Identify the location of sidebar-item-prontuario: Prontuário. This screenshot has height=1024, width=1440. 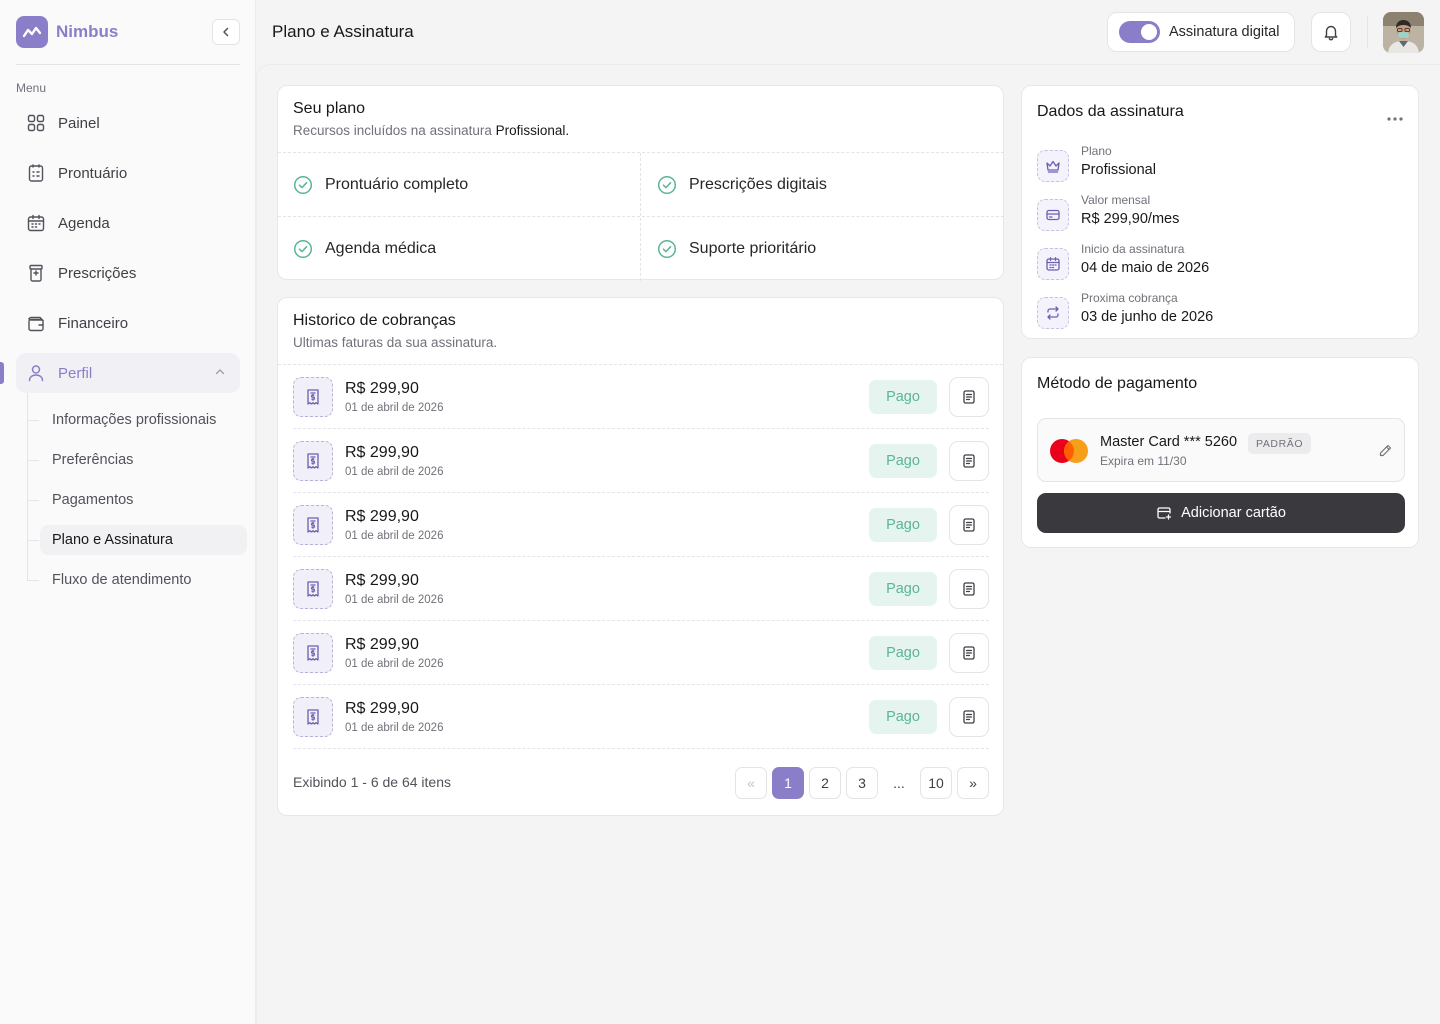
(128, 173).